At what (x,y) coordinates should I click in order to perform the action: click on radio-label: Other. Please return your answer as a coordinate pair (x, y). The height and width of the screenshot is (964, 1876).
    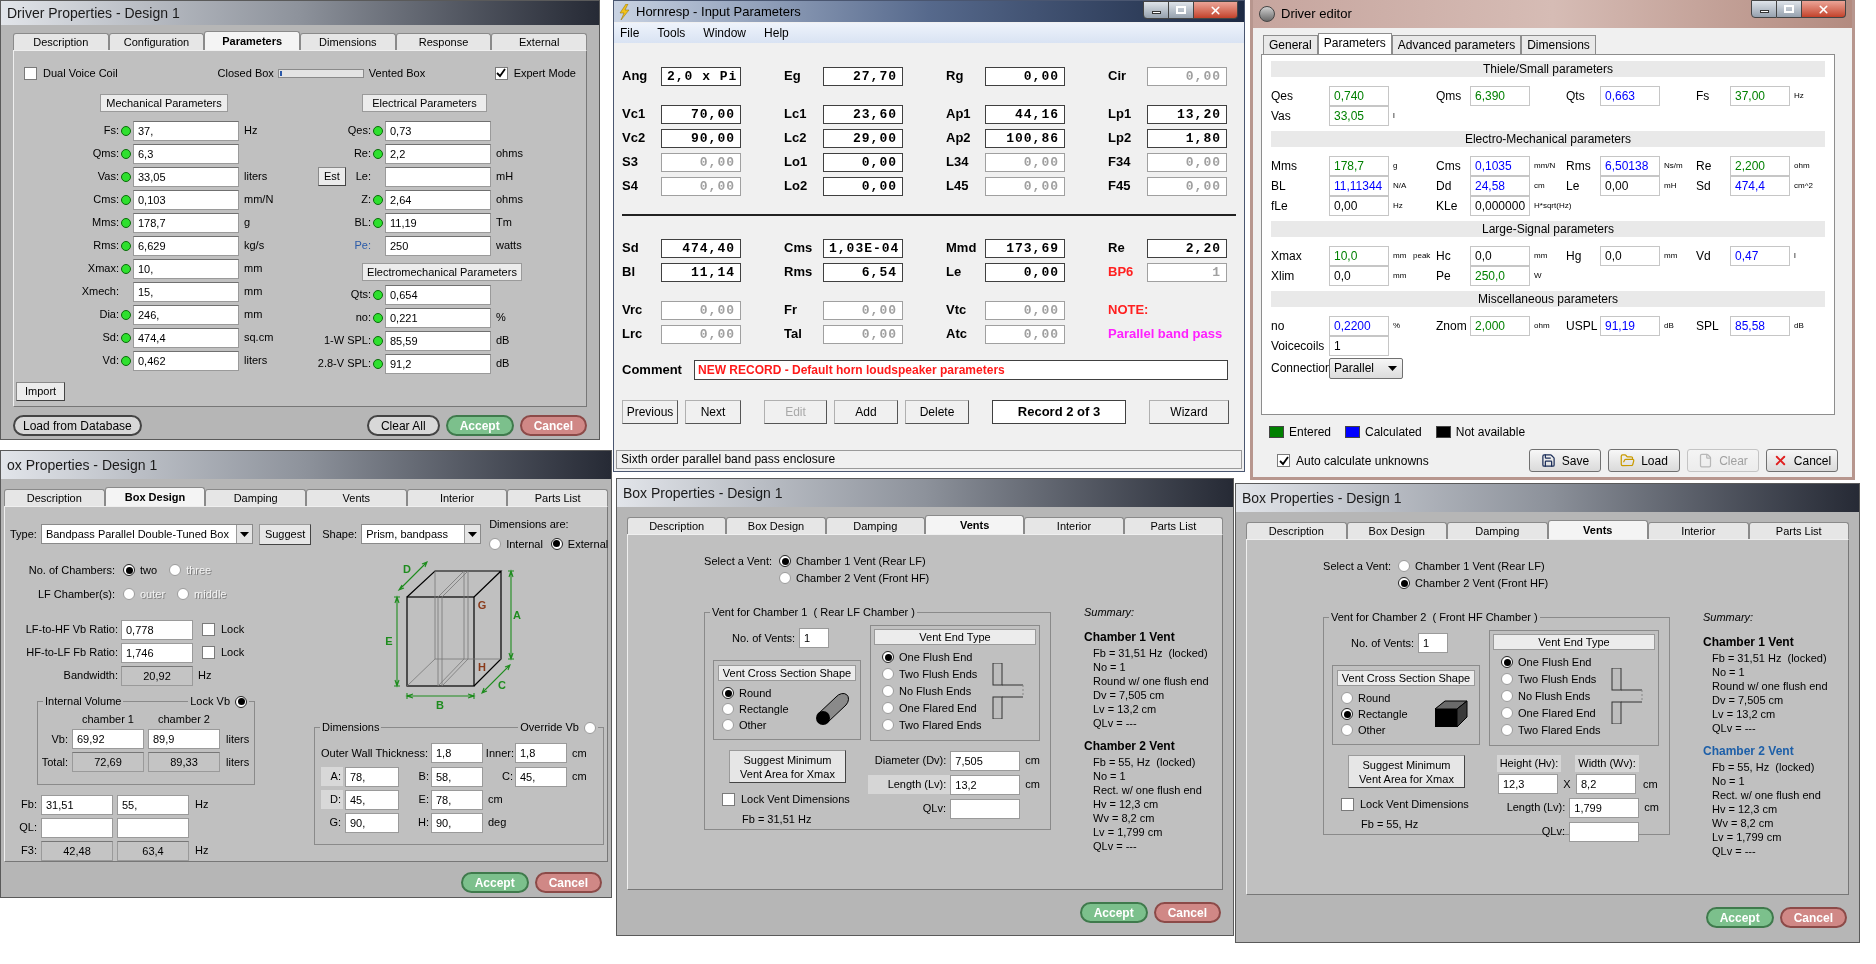
    Looking at the image, I should click on (1372, 730).